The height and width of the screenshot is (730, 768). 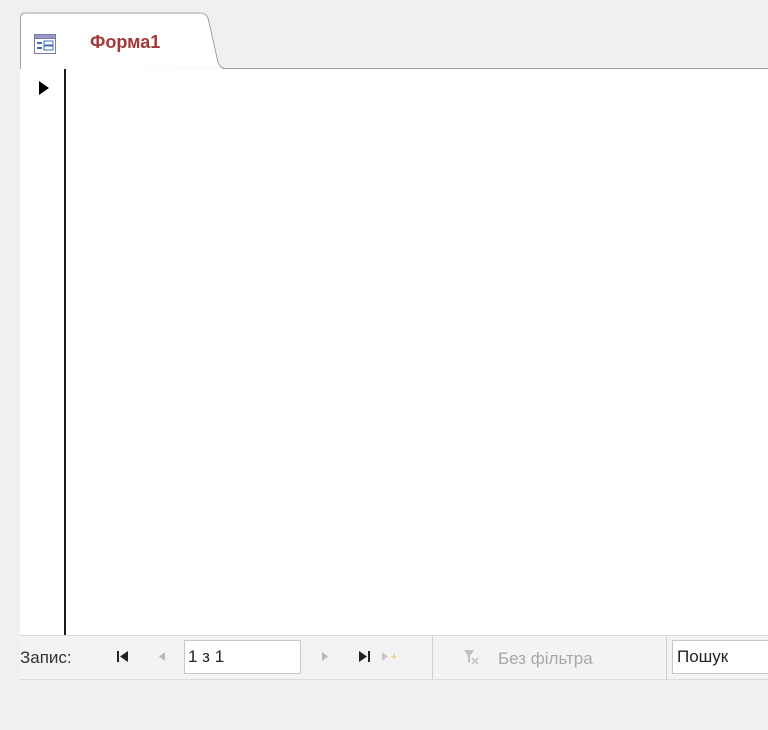 I want to click on last-record-icon, so click(x=365, y=657).